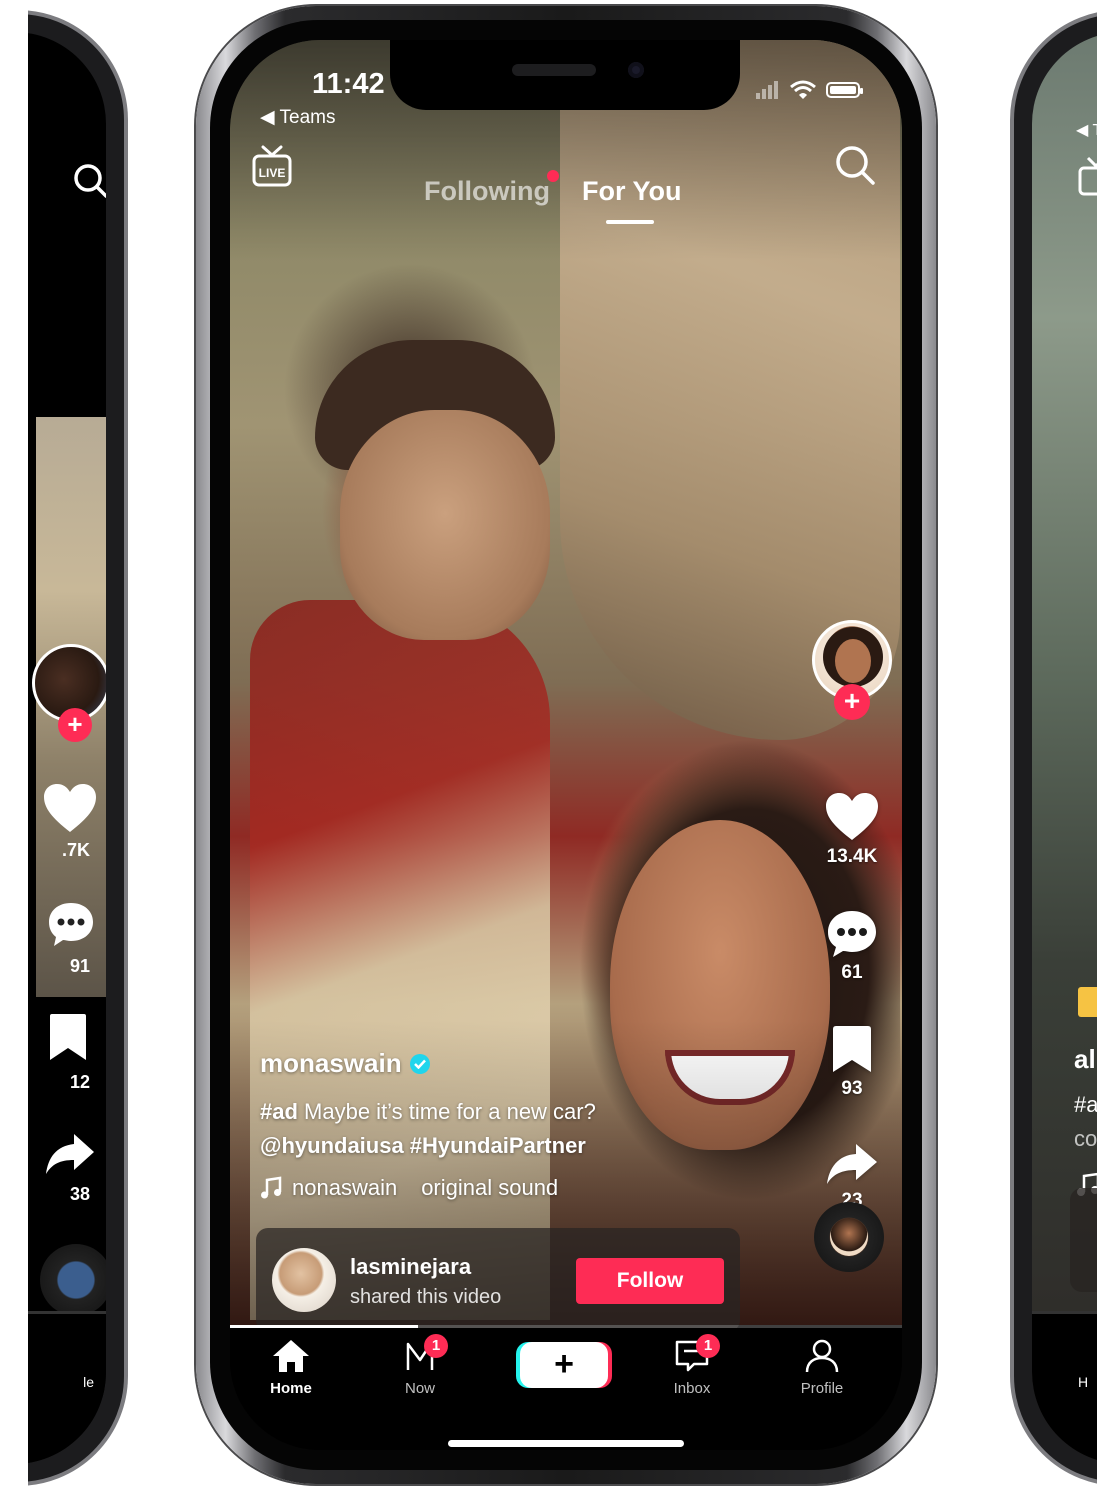 Image resolution: width=1097 pixels, height=1486 pixels. I want to click on back-to-app-link: ◀ Teams, so click(298, 117).